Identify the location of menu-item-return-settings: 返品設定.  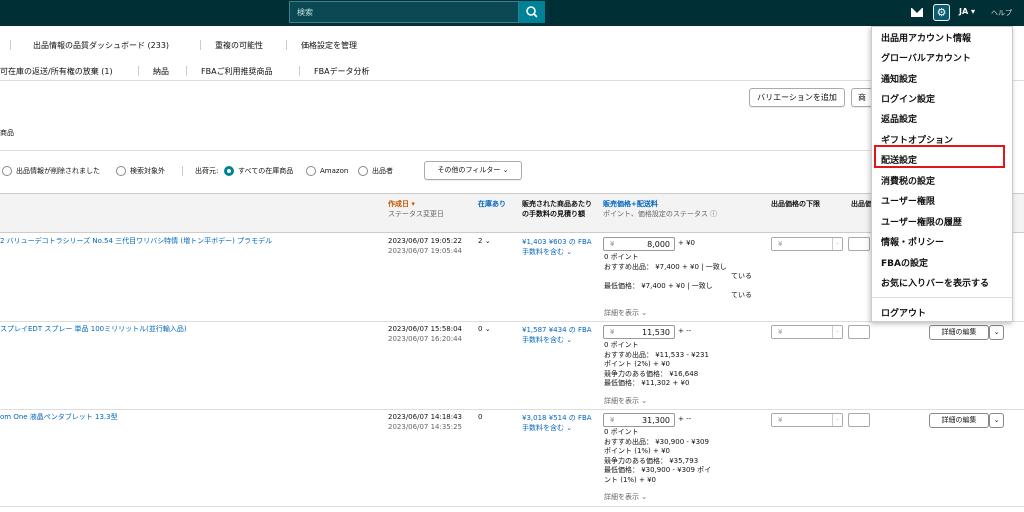
(899, 118).